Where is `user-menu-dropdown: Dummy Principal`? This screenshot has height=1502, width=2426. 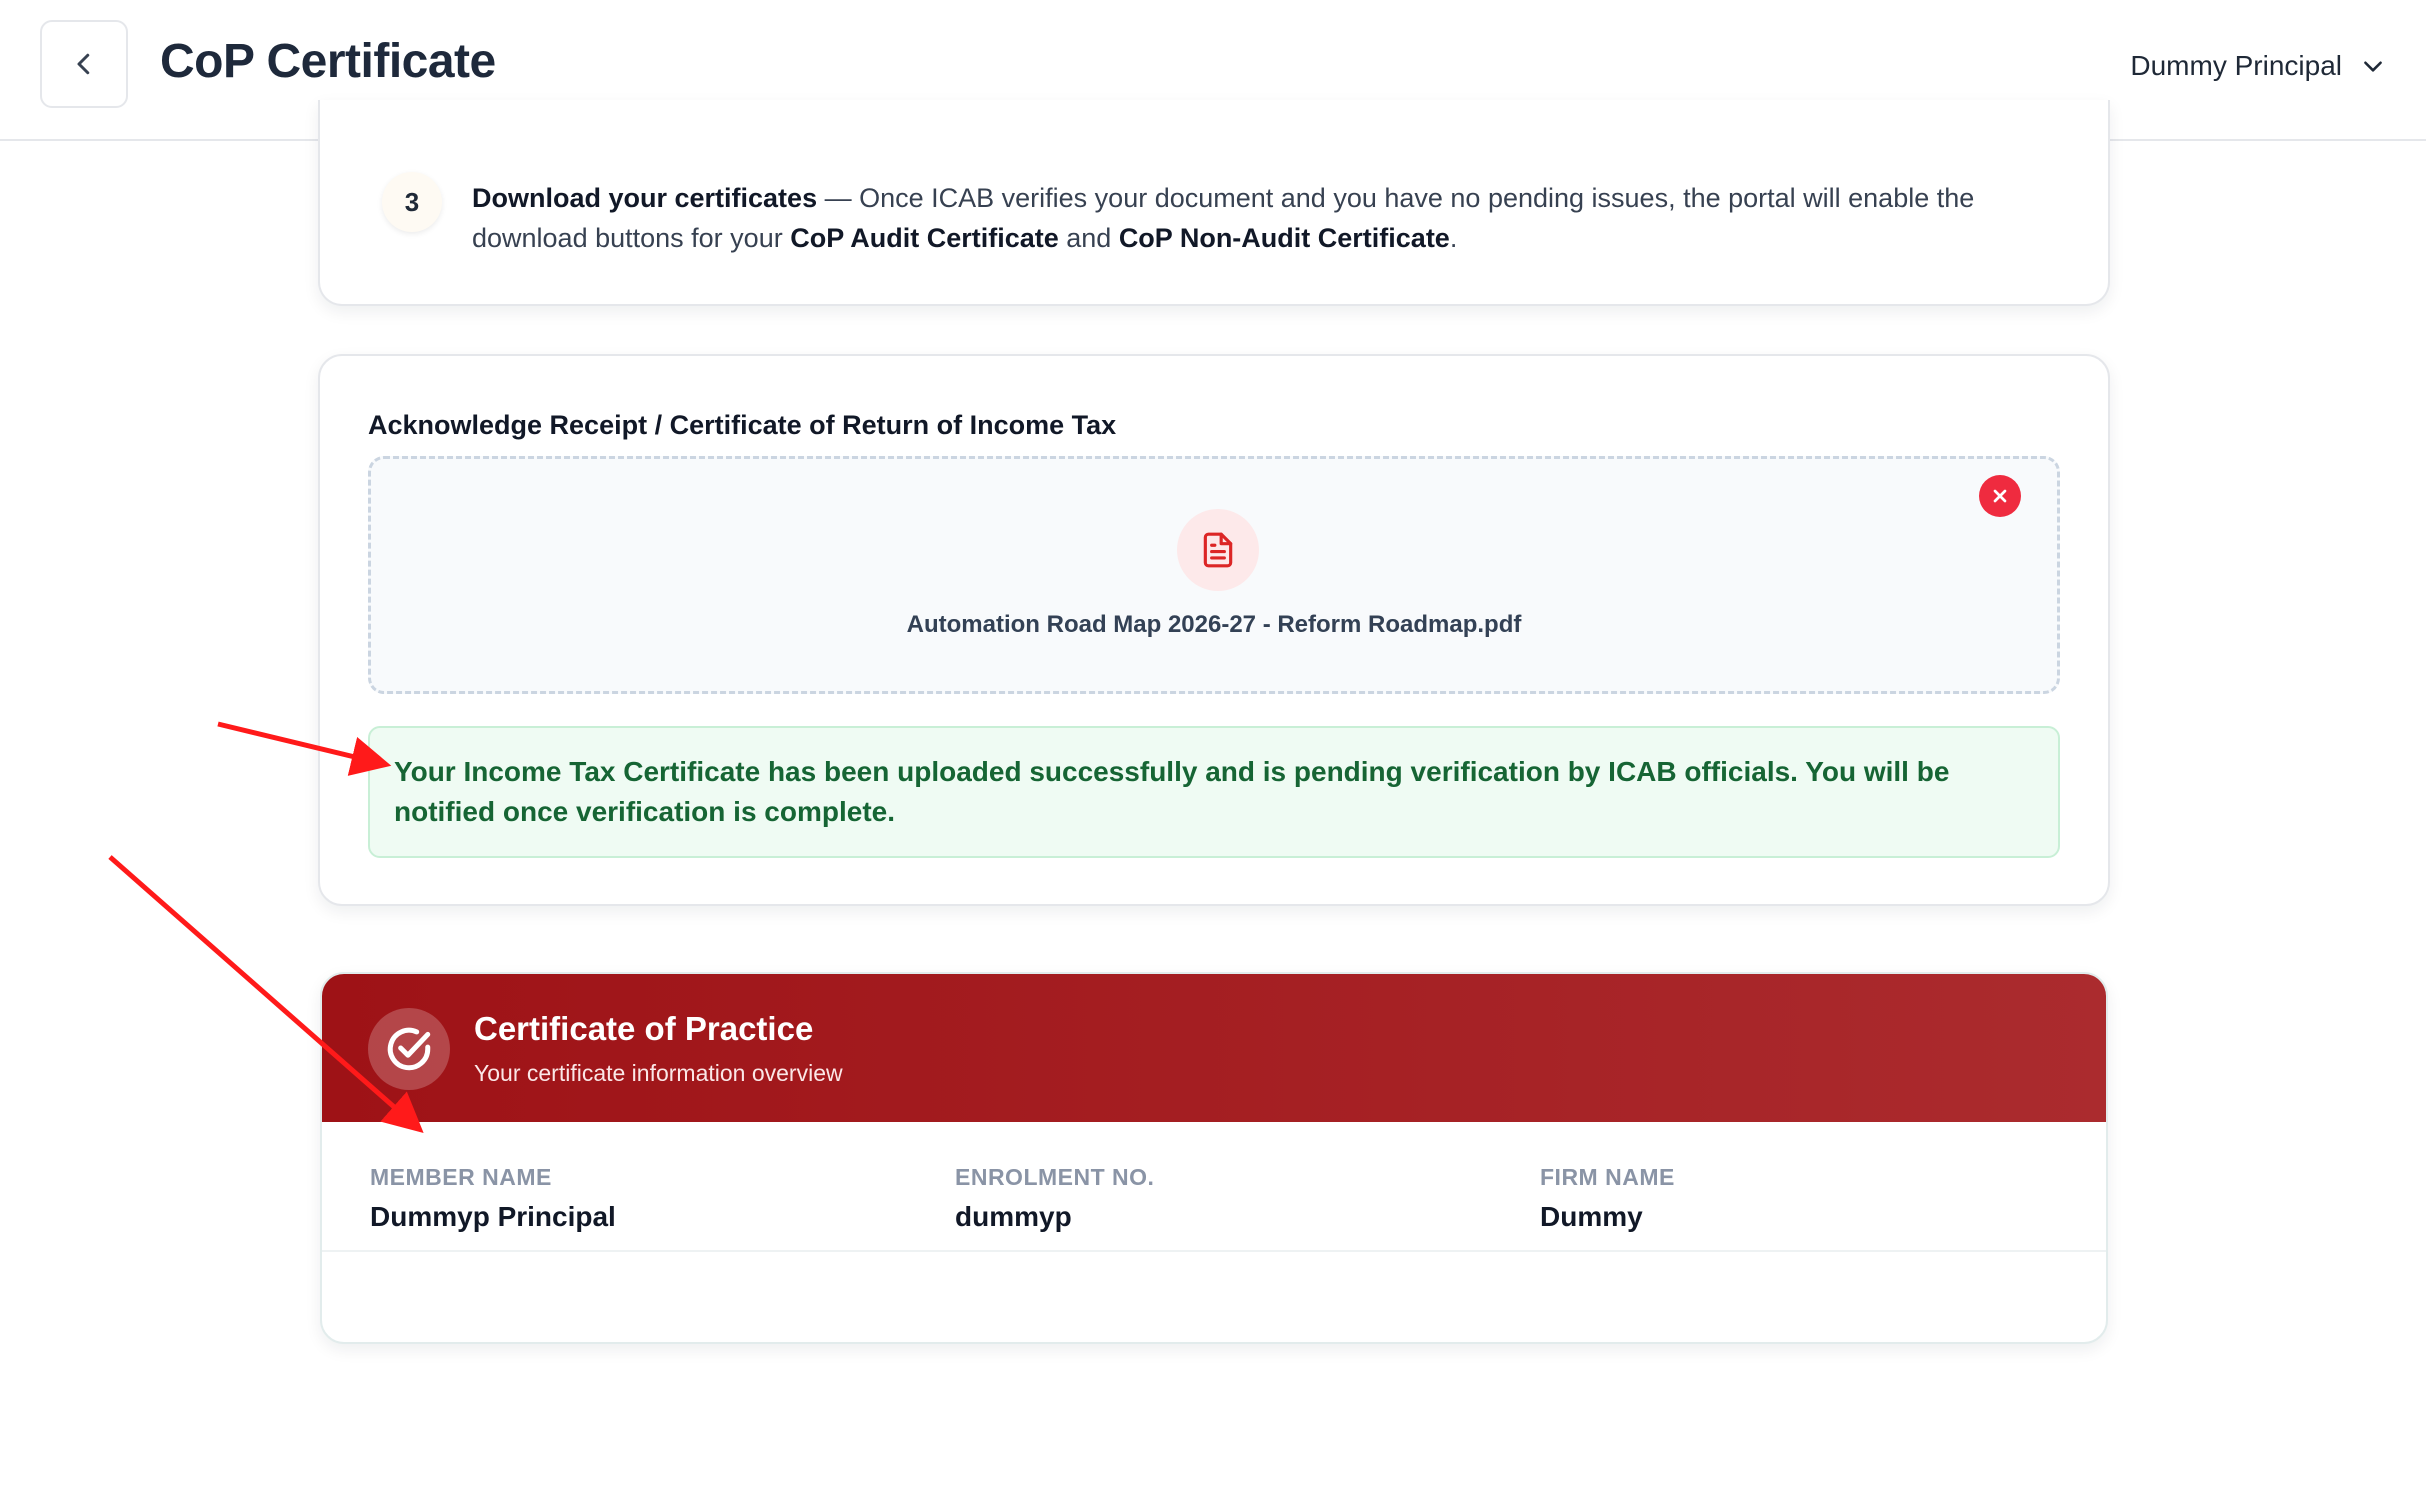 user-menu-dropdown: Dummy Principal is located at coordinates (2258, 66).